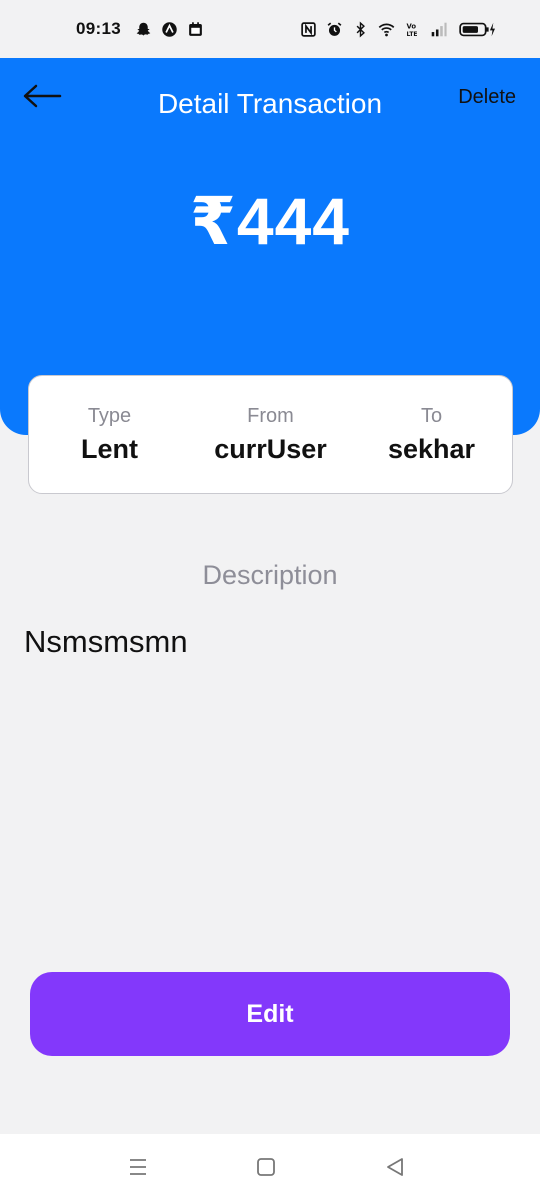 This screenshot has width=540, height=1200. Describe the element at coordinates (270, 29) in the screenshot. I see `status-bar: 09:13 Vo LTE` at that location.